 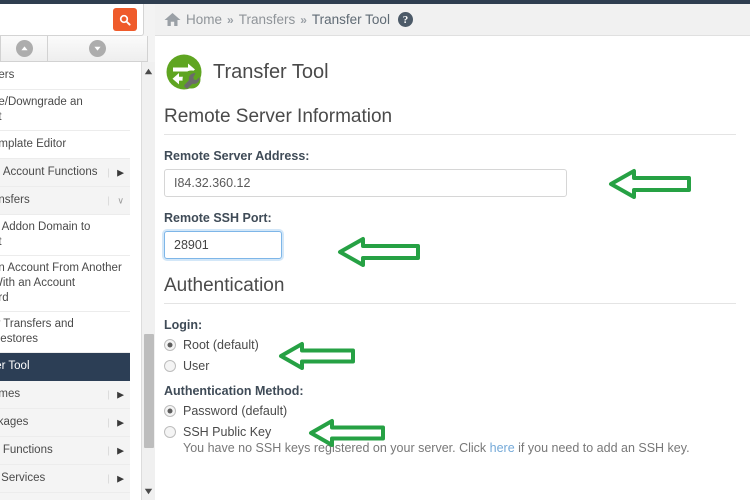 What do you see at coordinates (170, 411) in the screenshot?
I see `radio-auth-password-indicator` at bounding box center [170, 411].